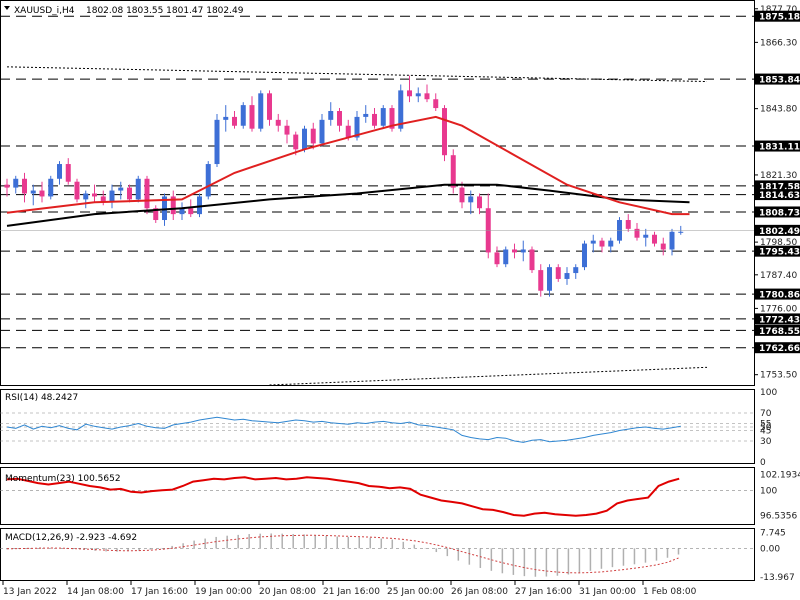  Describe the element at coordinates (779, 349) in the screenshot. I see `level-tag-label: 1762.66` at that location.